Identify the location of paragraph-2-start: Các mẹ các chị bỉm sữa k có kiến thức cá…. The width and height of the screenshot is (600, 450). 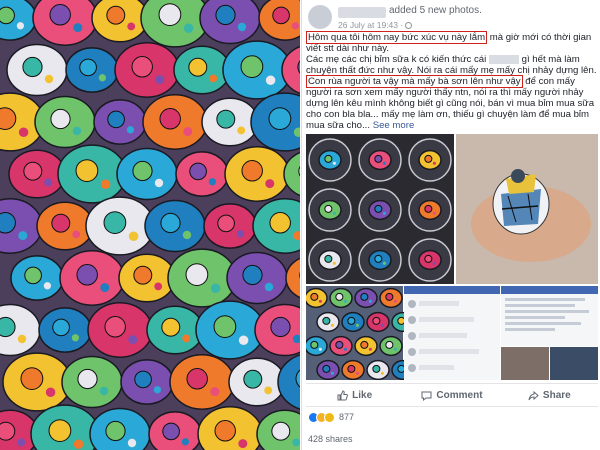
(396, 59).